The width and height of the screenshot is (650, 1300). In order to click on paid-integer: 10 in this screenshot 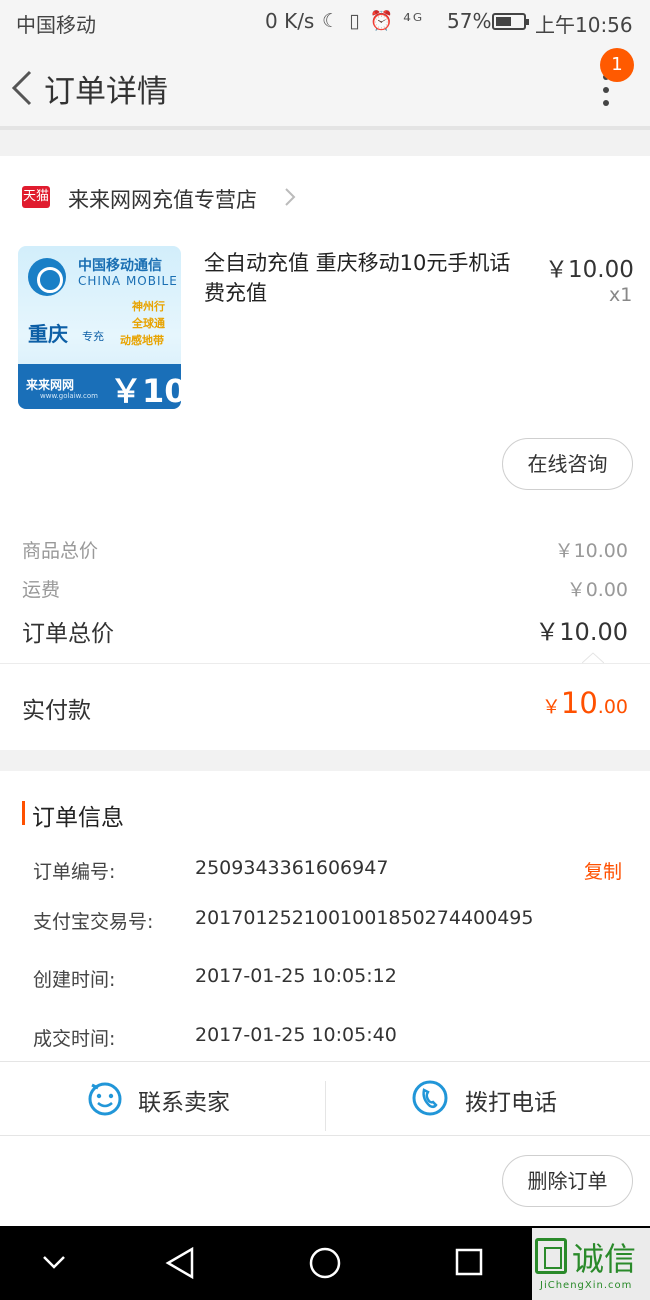, I will do `click(579, 703)`.